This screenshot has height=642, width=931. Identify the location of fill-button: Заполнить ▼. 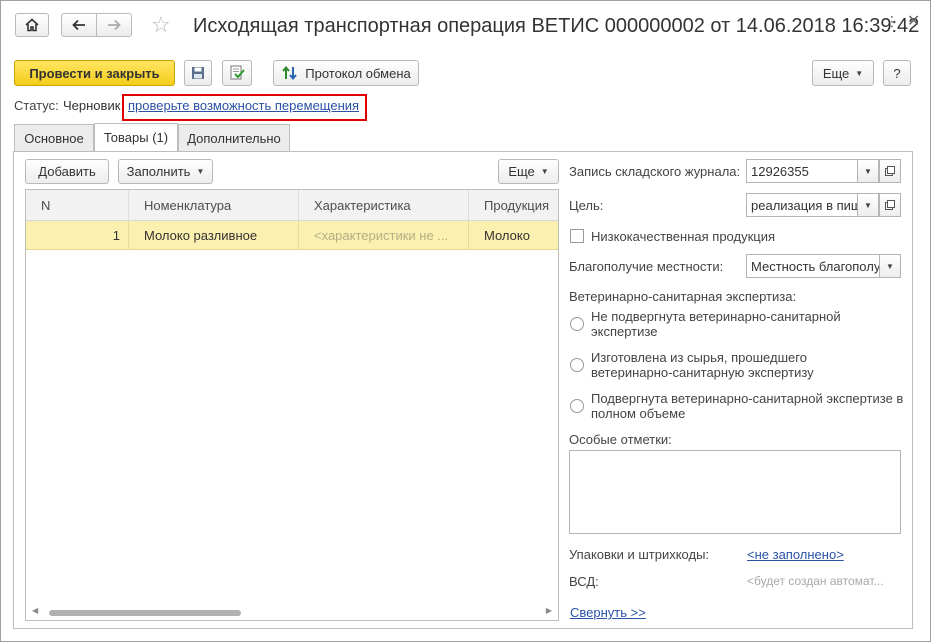
(165, 171).